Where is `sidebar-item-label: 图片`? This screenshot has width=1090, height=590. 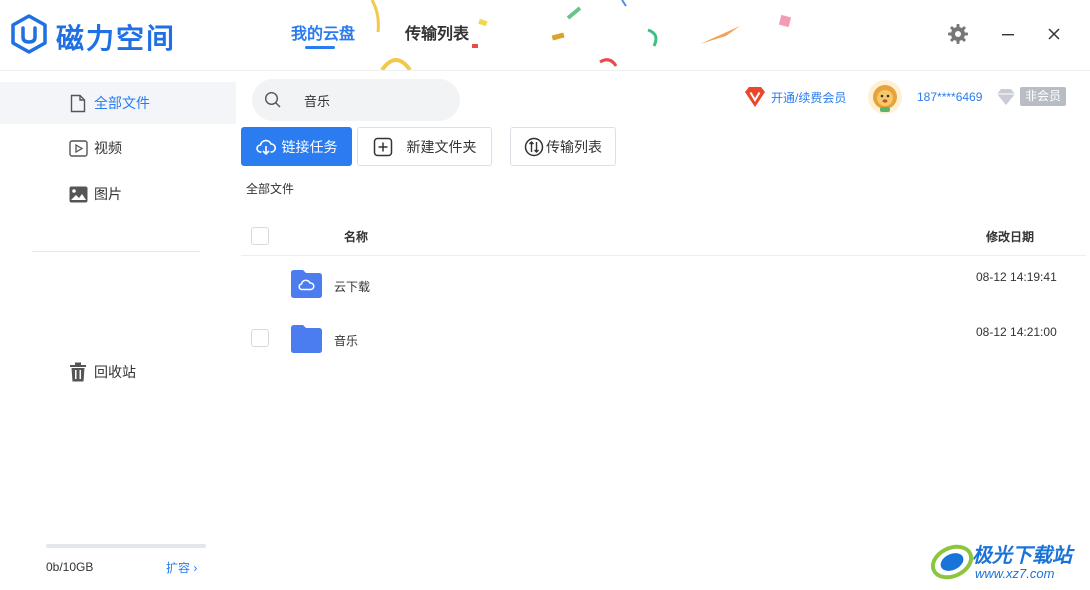
sidebar-item-label: 图片 is located at coordinates (108, 194).